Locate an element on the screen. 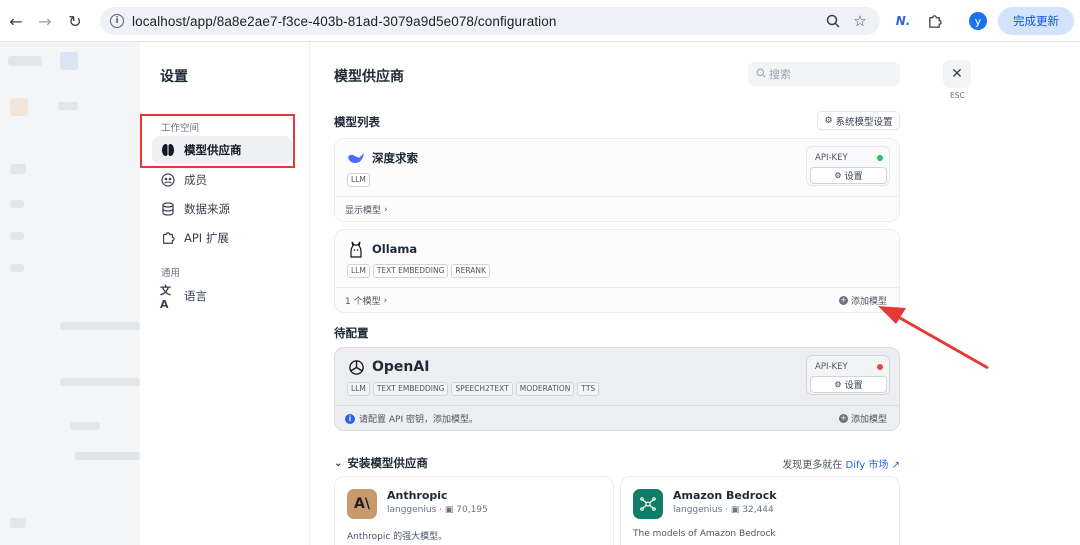  info-icon: i is located at coordinates (350, 418).